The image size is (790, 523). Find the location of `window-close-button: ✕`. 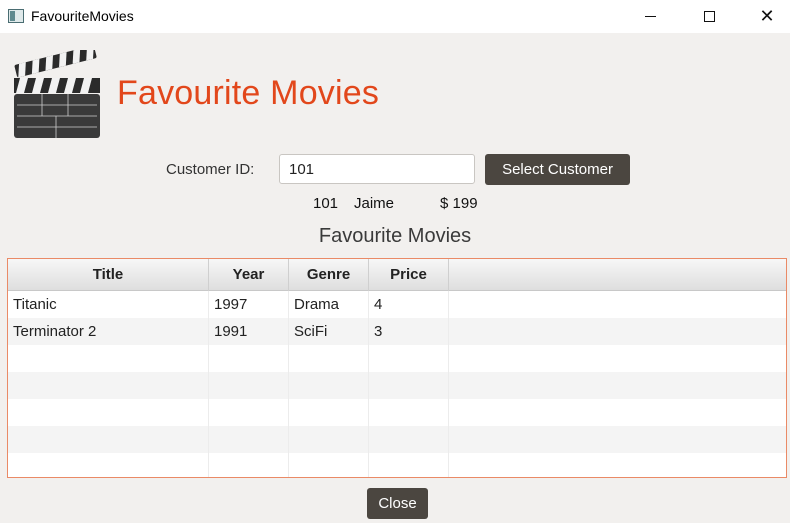

window-close-button: ✕ is located at coordinates (767, 16).